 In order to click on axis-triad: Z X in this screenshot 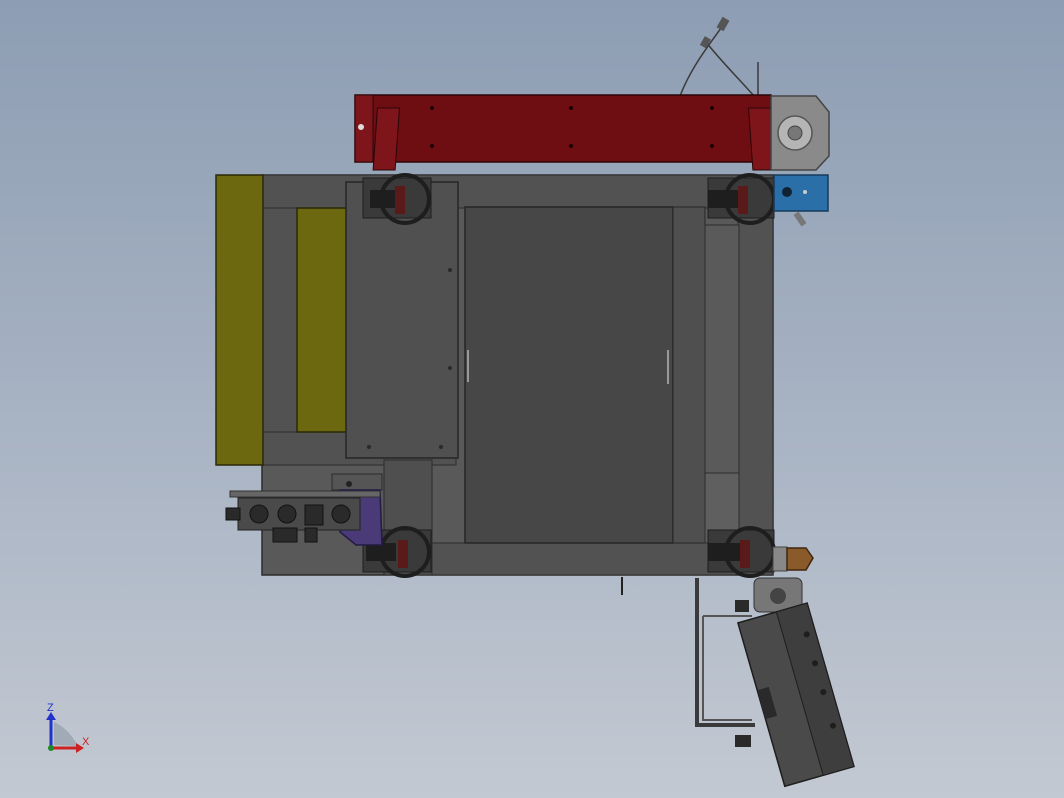, I will do `click(68, 727)`.